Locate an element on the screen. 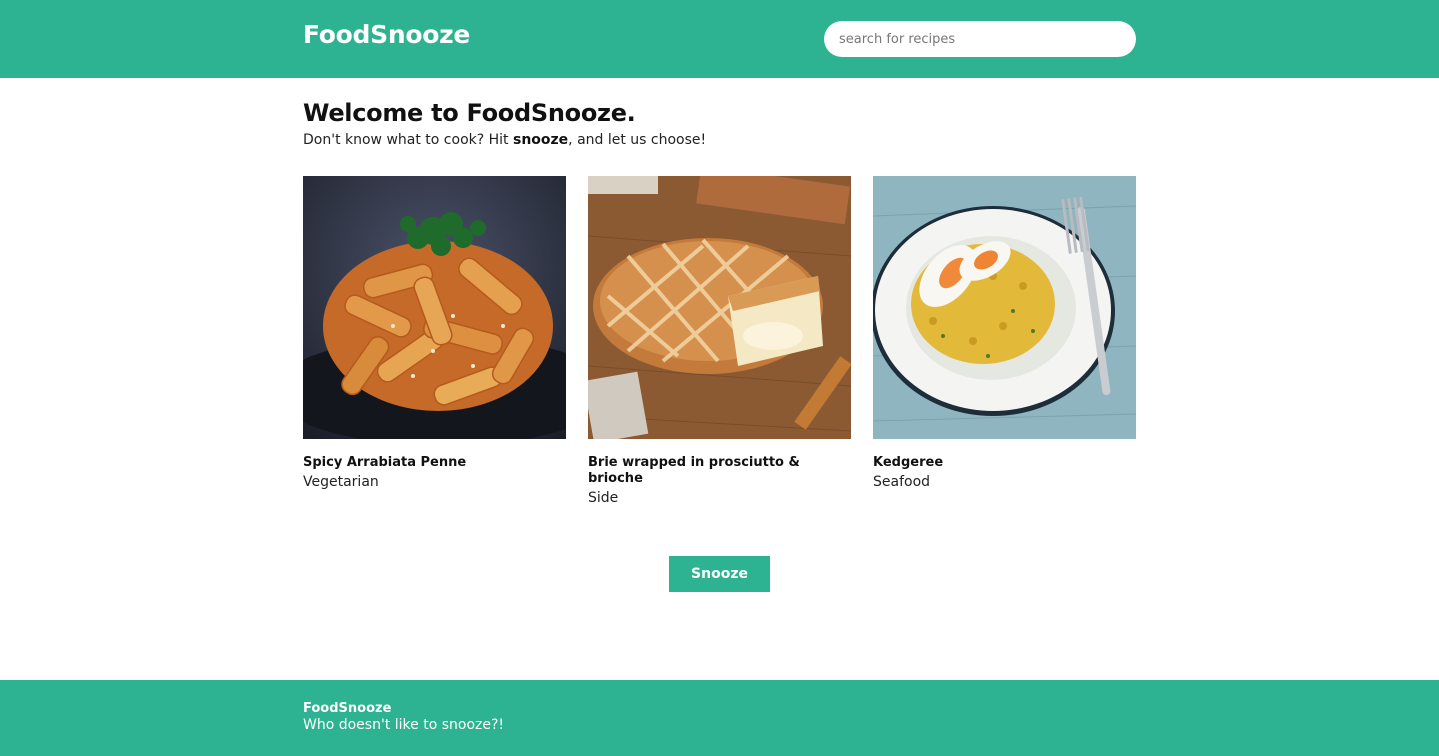 The image size is (1439, 756). footer-tagline: Who doesn't like to snooze?! is located at coordinates (404, 725).